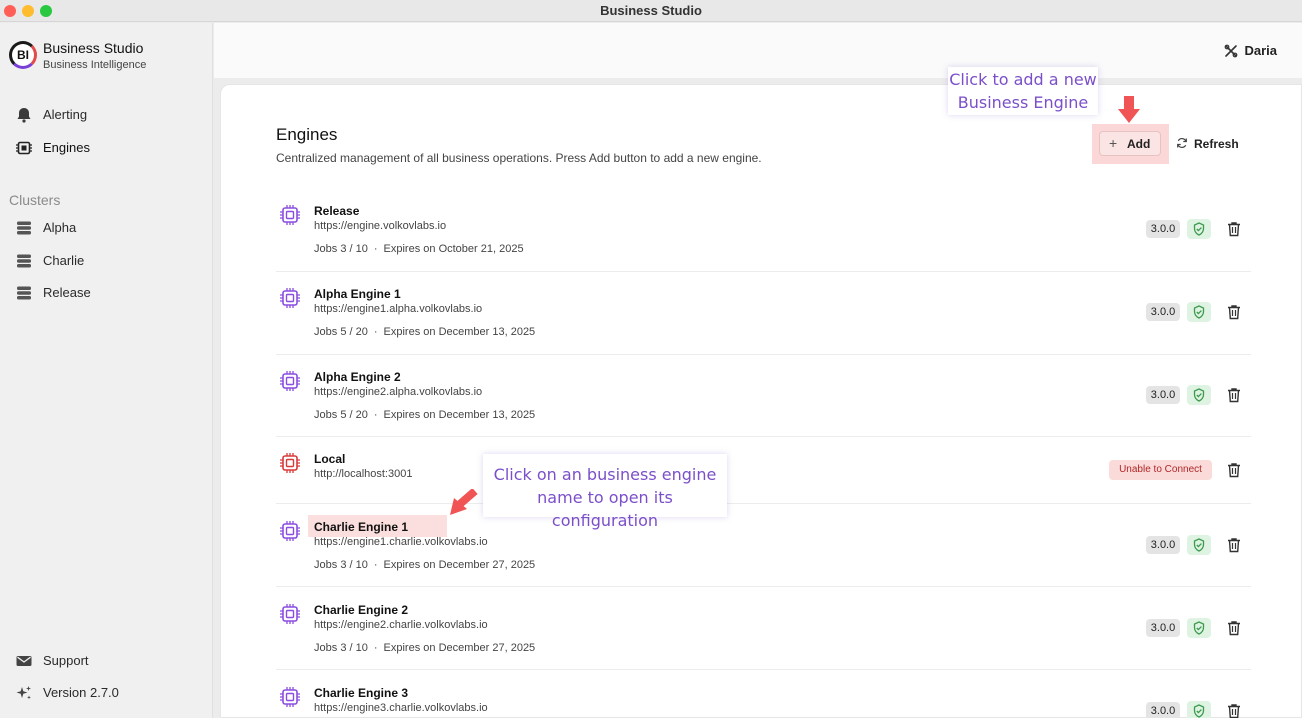  What do you see at coordinates (24, 661) in the screenshot?
I see `mail-icon` at bounding box center [24, 661].